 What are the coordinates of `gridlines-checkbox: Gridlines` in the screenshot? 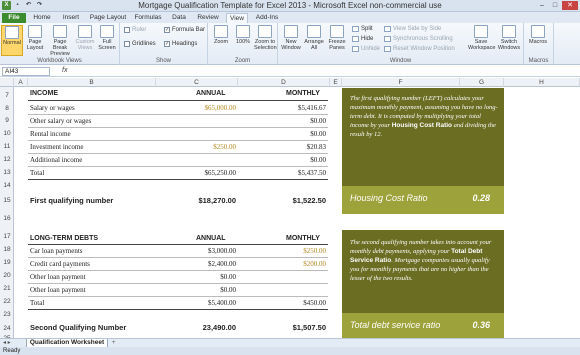 It's located at (140, 44).